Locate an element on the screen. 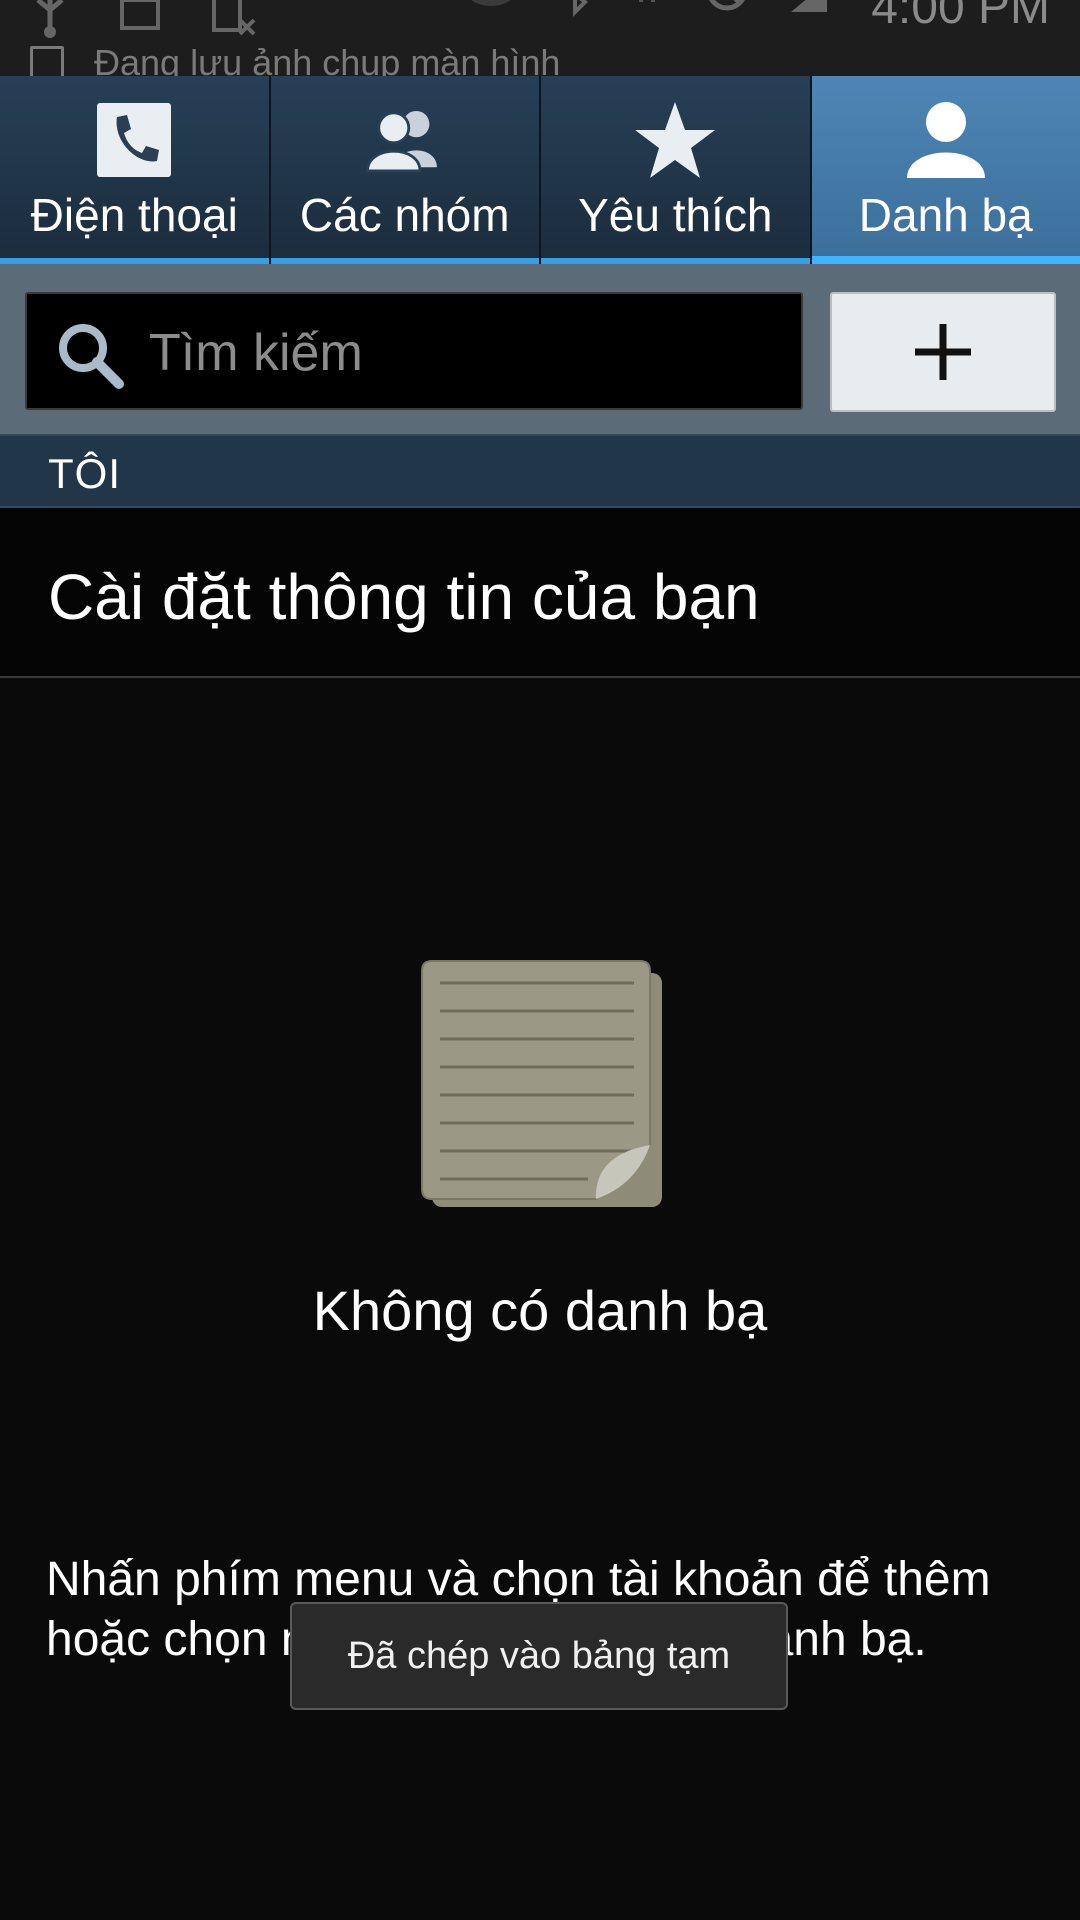  search-box is located at coordinates (414, 351).